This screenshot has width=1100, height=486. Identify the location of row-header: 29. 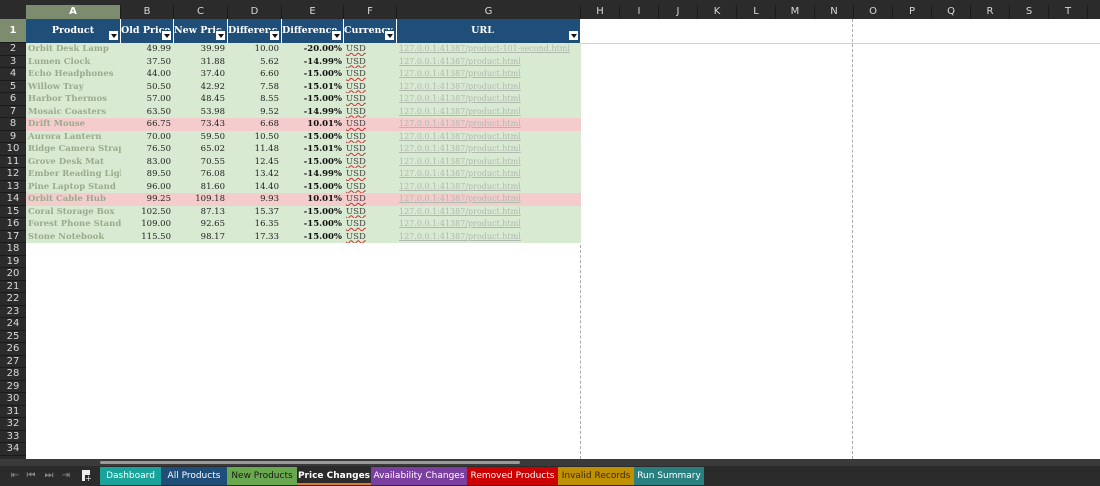
(13, 387).